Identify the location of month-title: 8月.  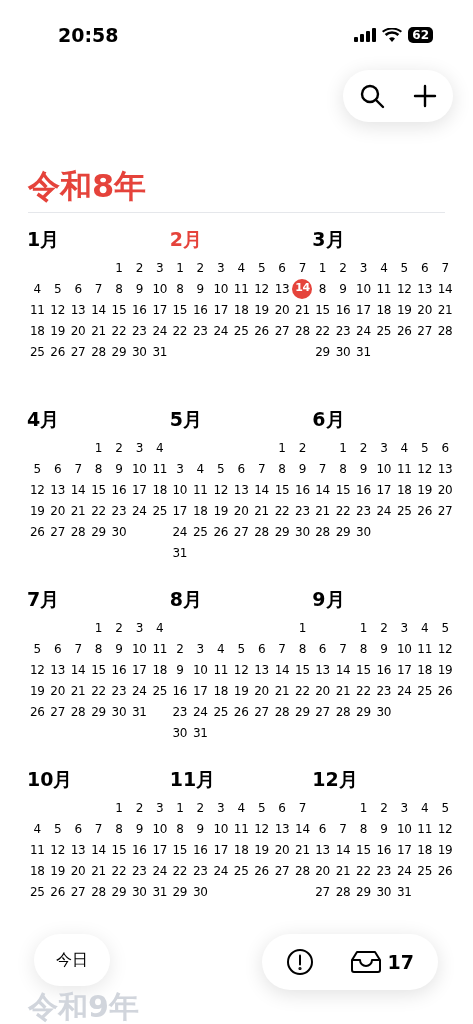
(185, 599).